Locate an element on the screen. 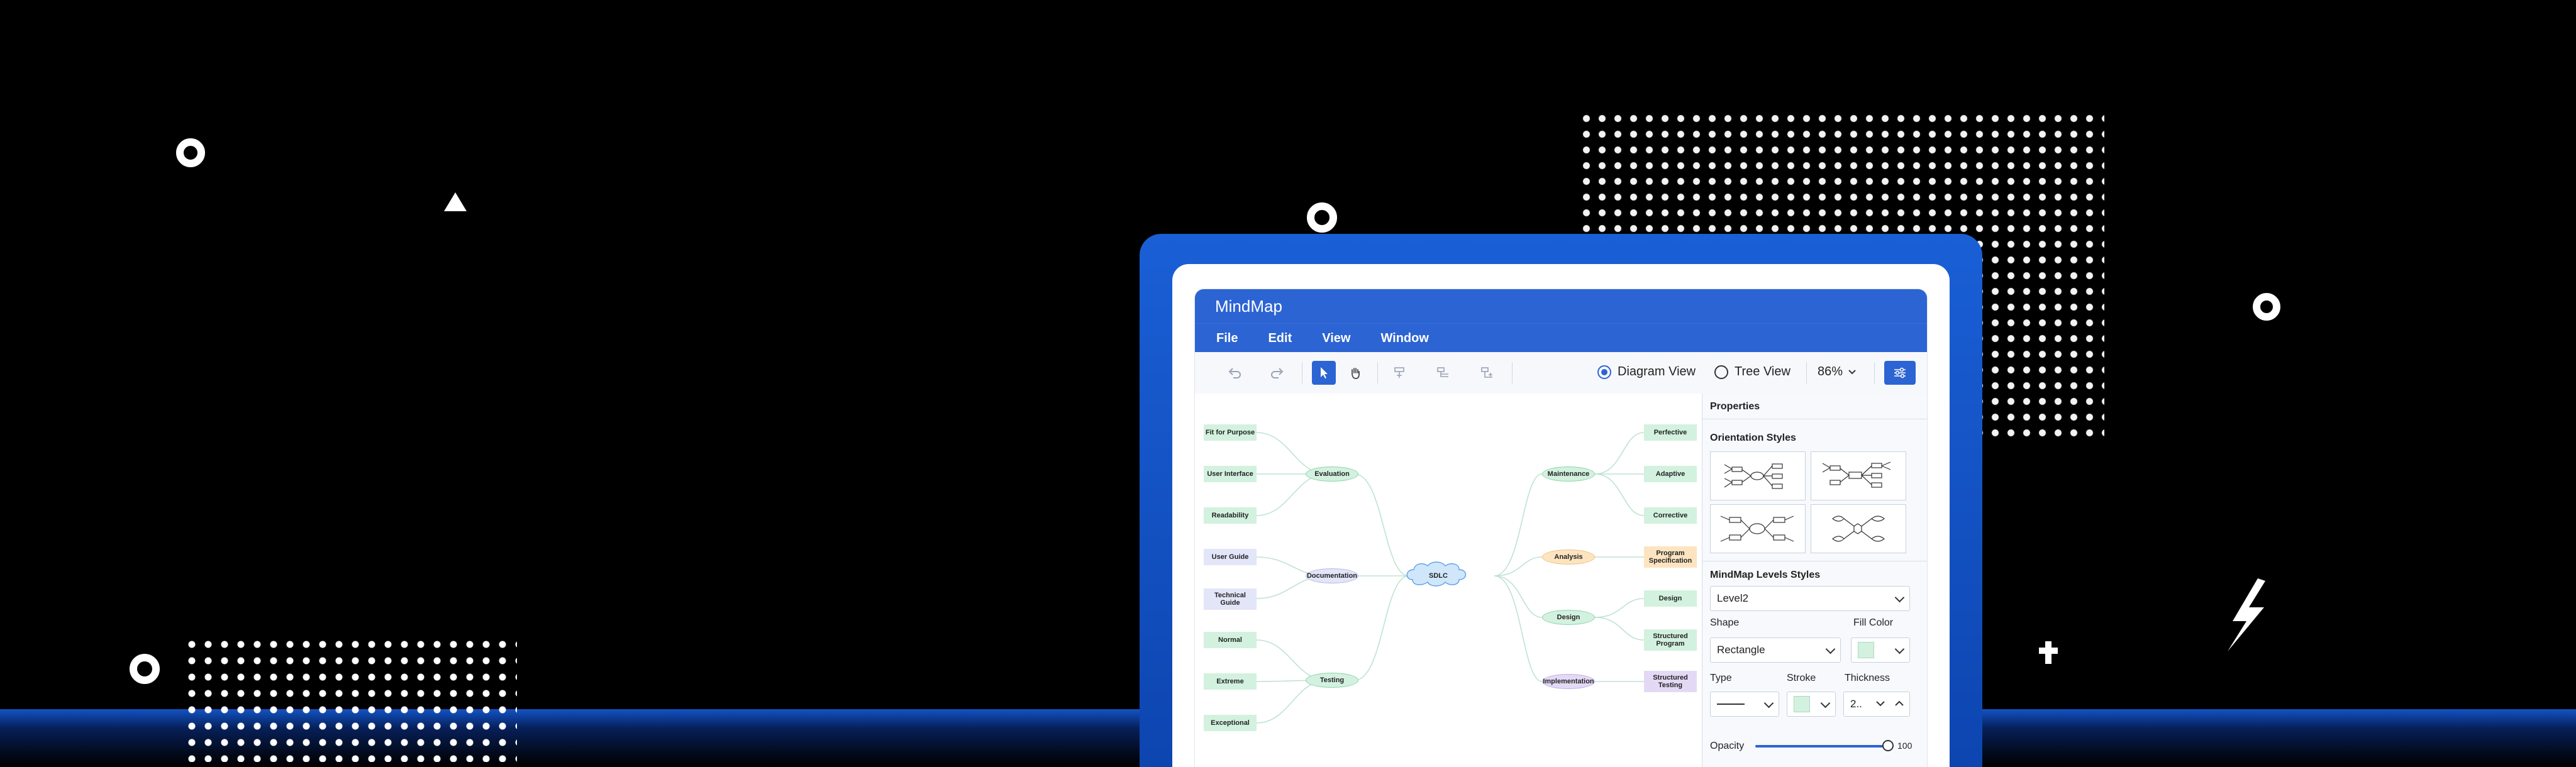  thickness-stepper: 2.. is located at coordinates (1876, 704).